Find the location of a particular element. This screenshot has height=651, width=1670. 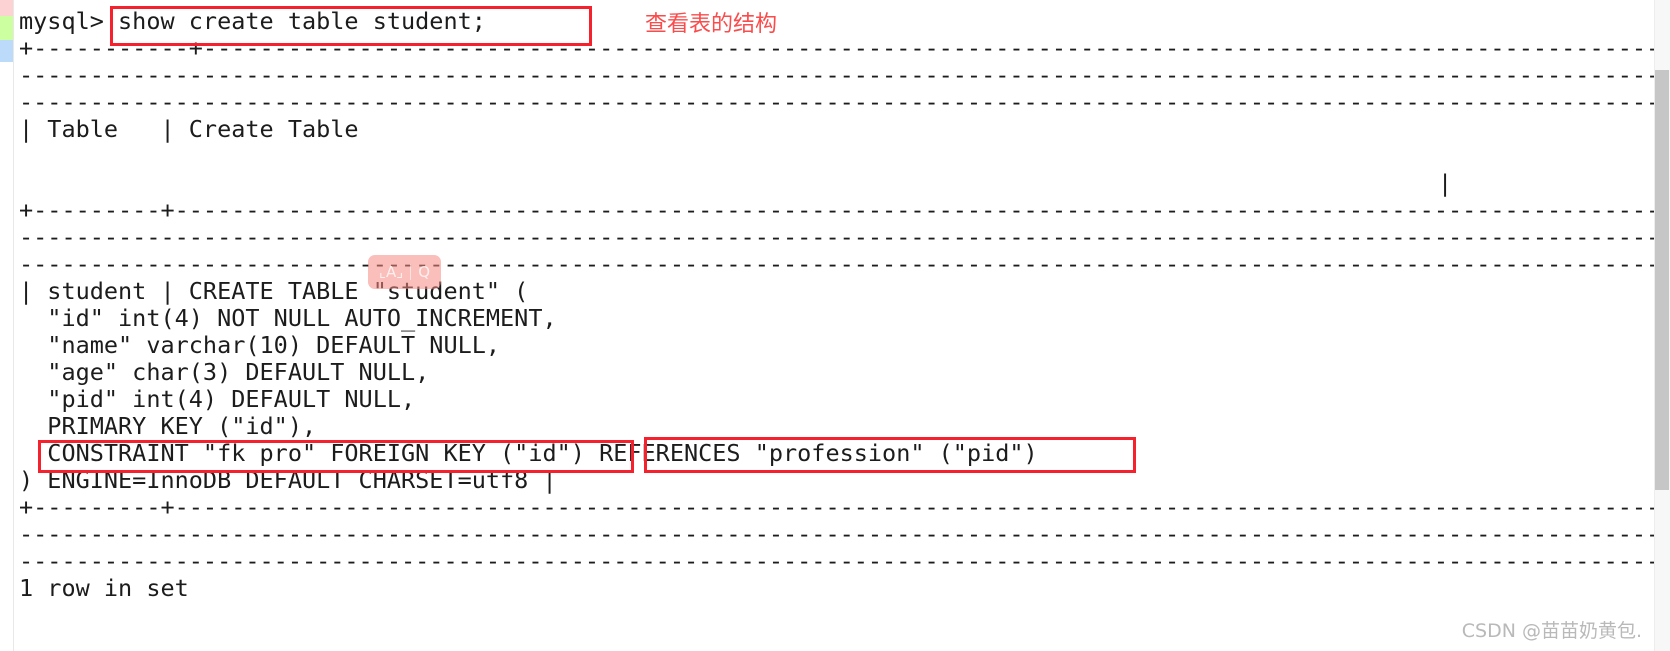

terminal-line: ) ENGINE=InnoDB DEFAULT CHARSET=utf8 | is located at coordinates (288, 480).